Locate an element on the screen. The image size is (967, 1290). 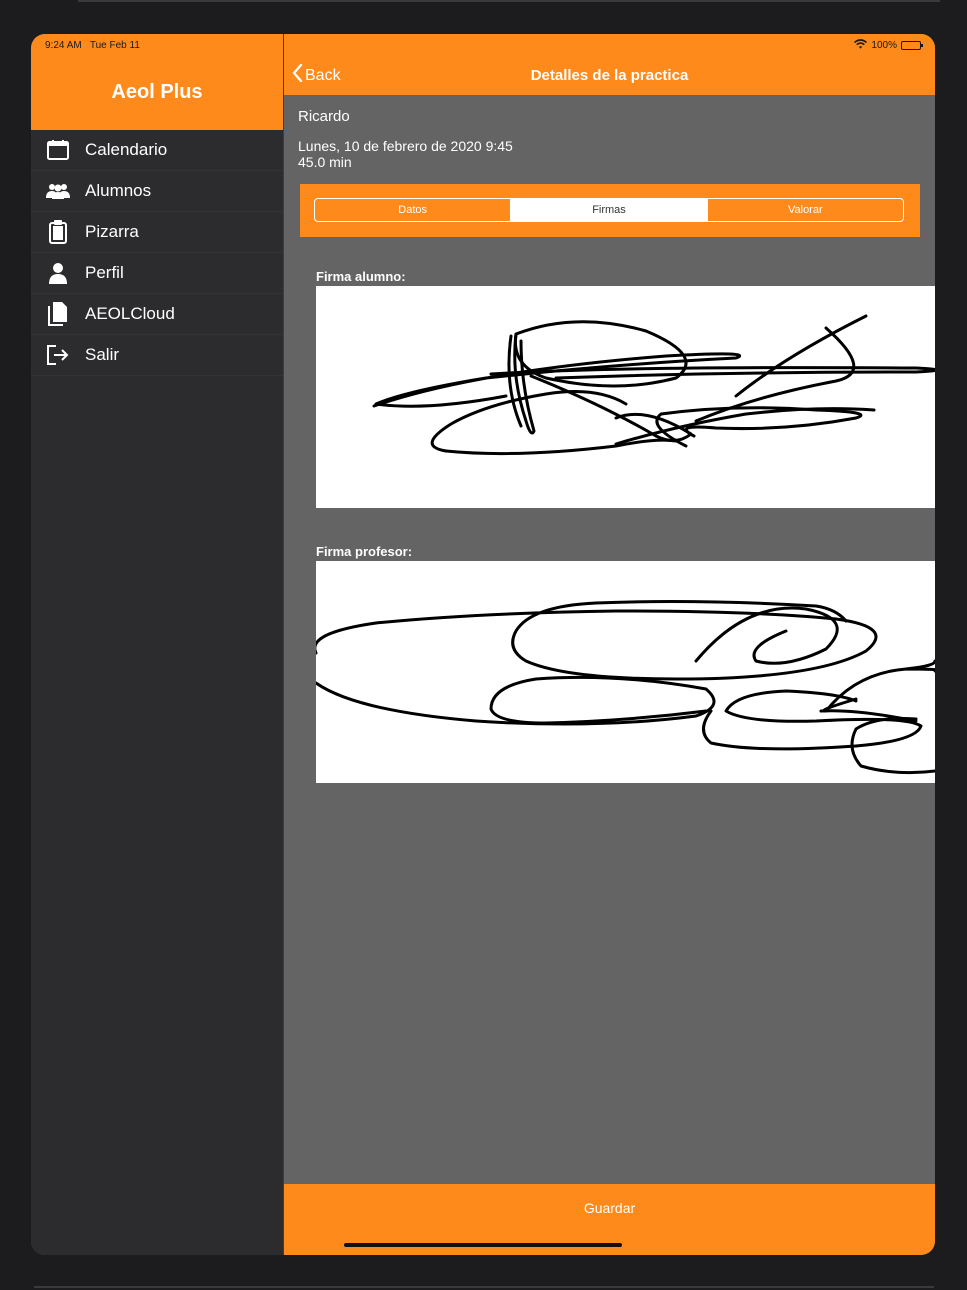
student-name: Ricardo is located at coordinates (324, 116).